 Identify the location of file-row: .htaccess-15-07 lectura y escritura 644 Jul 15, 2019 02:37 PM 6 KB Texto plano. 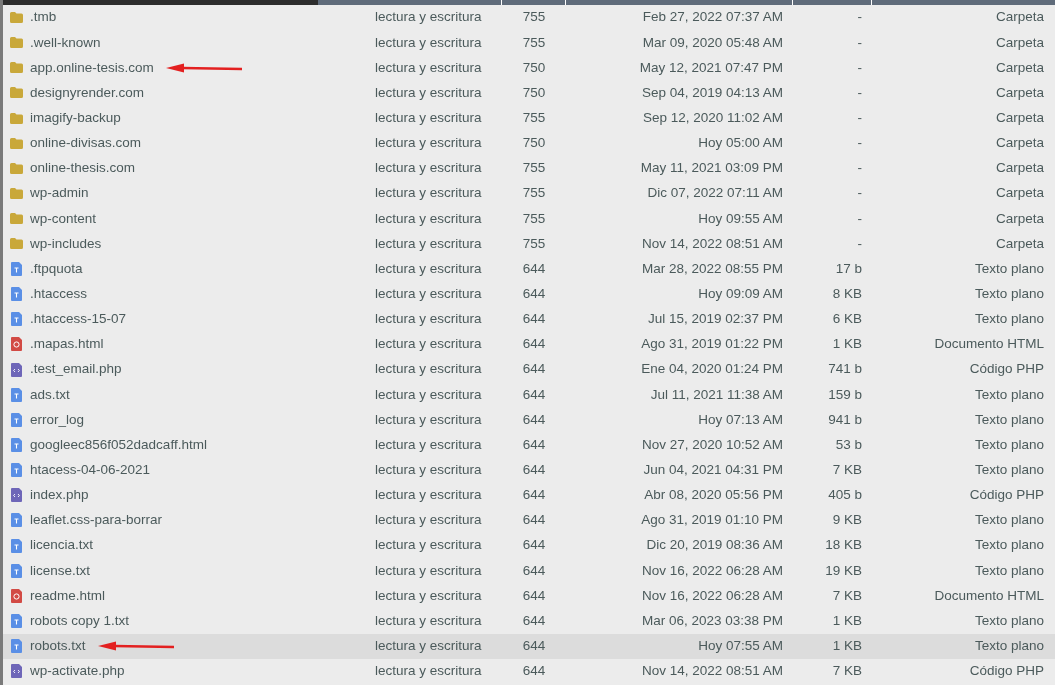
(529, 319).